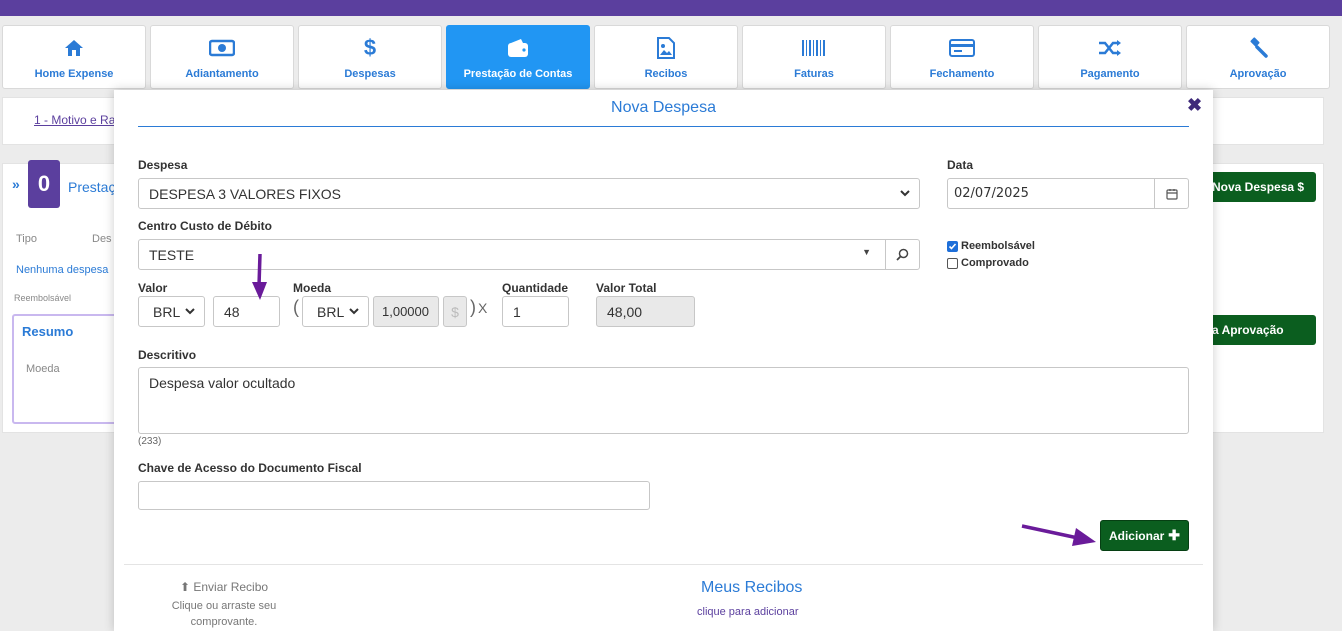 This screenshot has height=631, width=1342. Describe the element at coordinates (645, 311) in the screenshot. I see `valor-total-input: 48,00` at that location.